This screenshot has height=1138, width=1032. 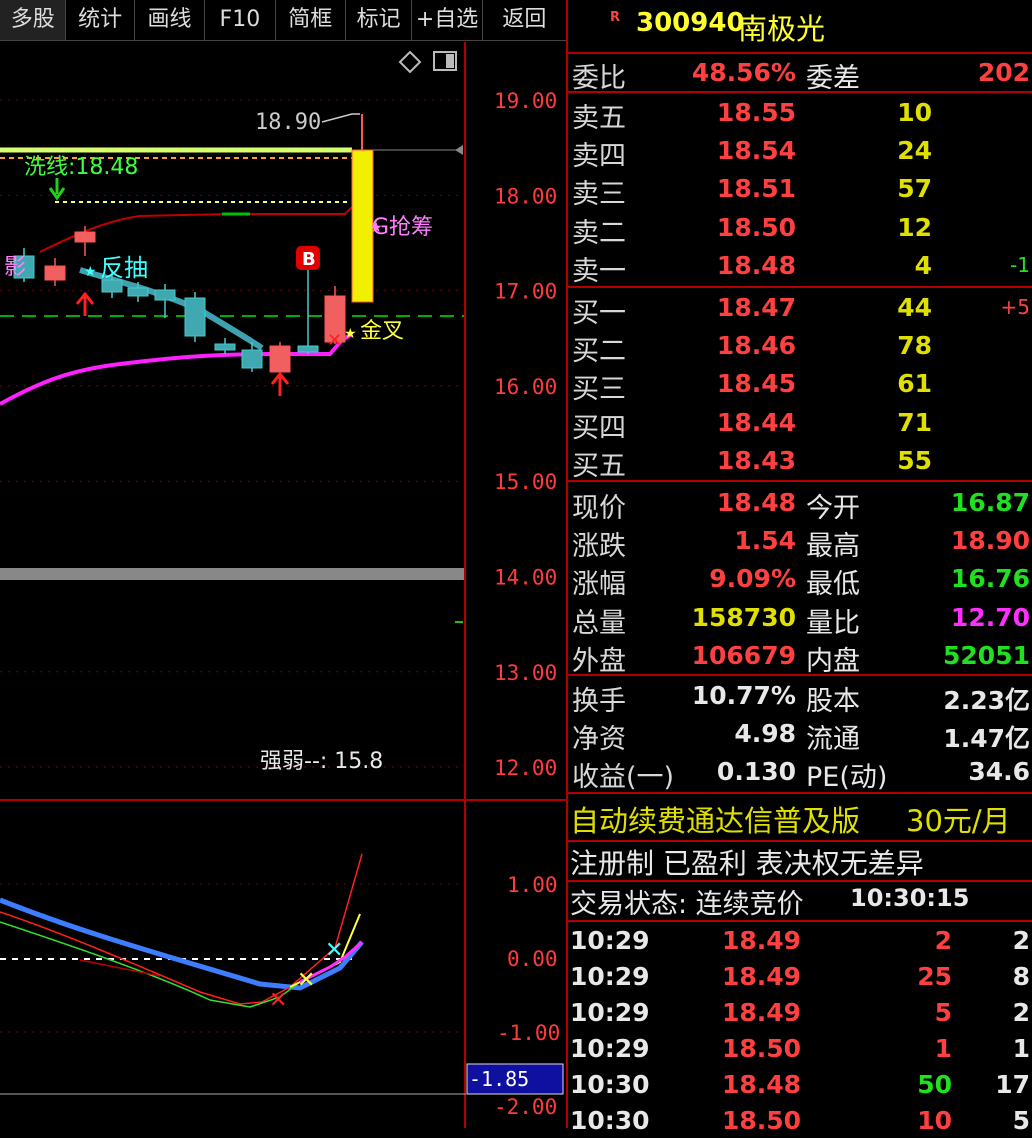 What do you see at coordinates (240, 20) in the screenshot?
I see `f10-button: F10` at bounding box center [240, 20].